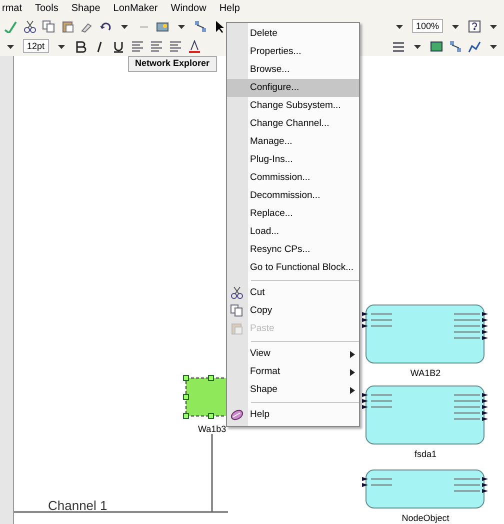 The height and width of the screenshot is (524, 504). What do you see at coordinates (425, 518) in the screenshot?
I see `block-label: NodeObject` at bounding box center [425, 518].